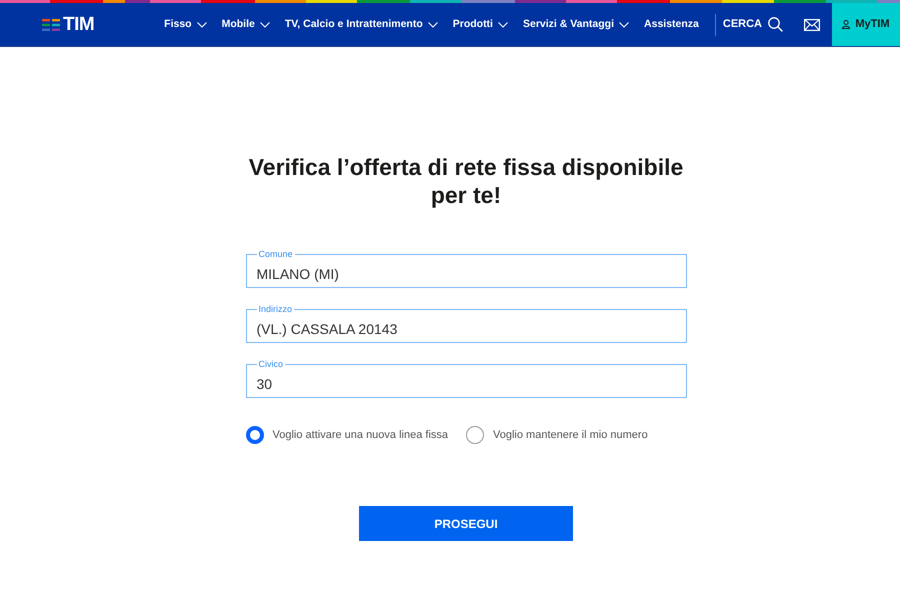 The image size is (900, 600). What do you see at coordinates (276, 310) in the screenshot?
I see `field-label: Indirizzo` at bounding box center [276, 310].